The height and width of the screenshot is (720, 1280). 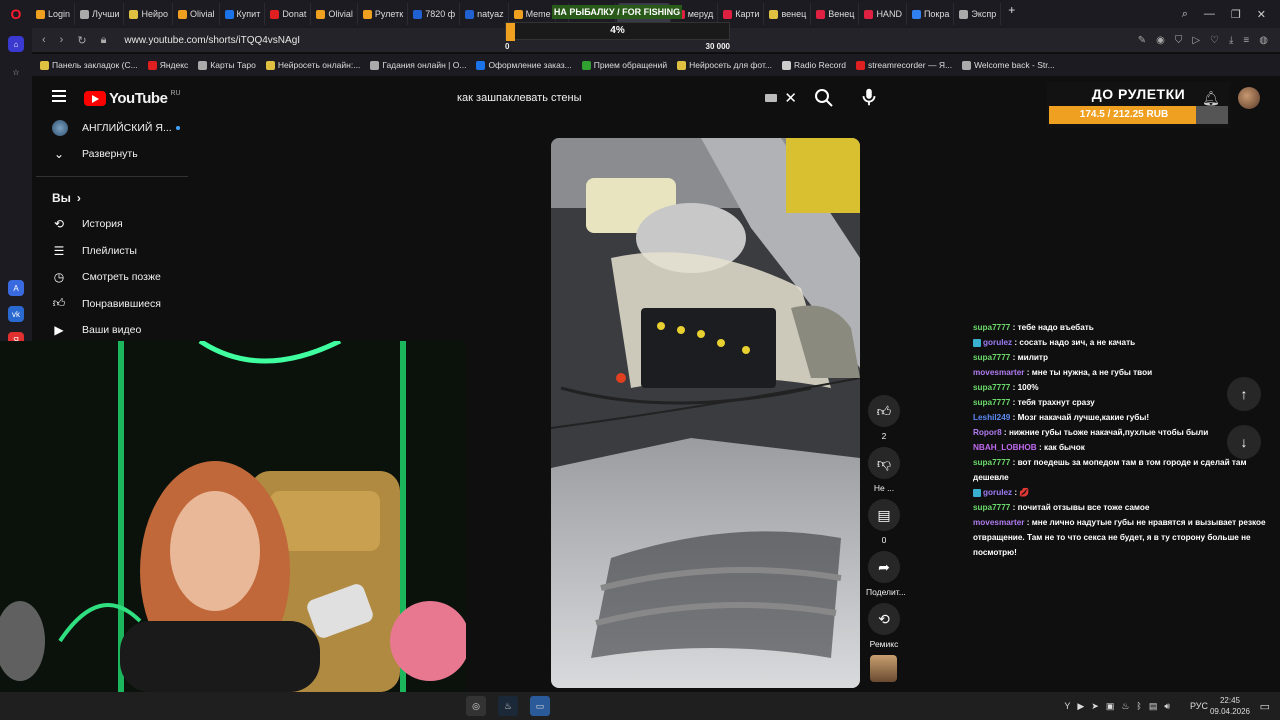 I want to click on chat-text: как бычок, so click(x=1064, y=447).